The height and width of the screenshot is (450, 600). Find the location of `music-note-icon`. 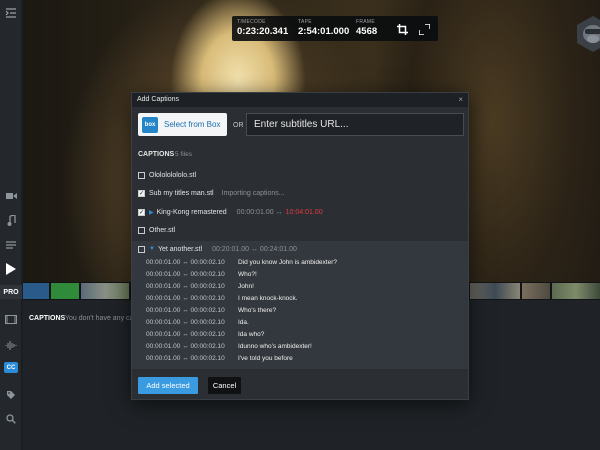

music-note-icon is located at coordinates (11, 220).